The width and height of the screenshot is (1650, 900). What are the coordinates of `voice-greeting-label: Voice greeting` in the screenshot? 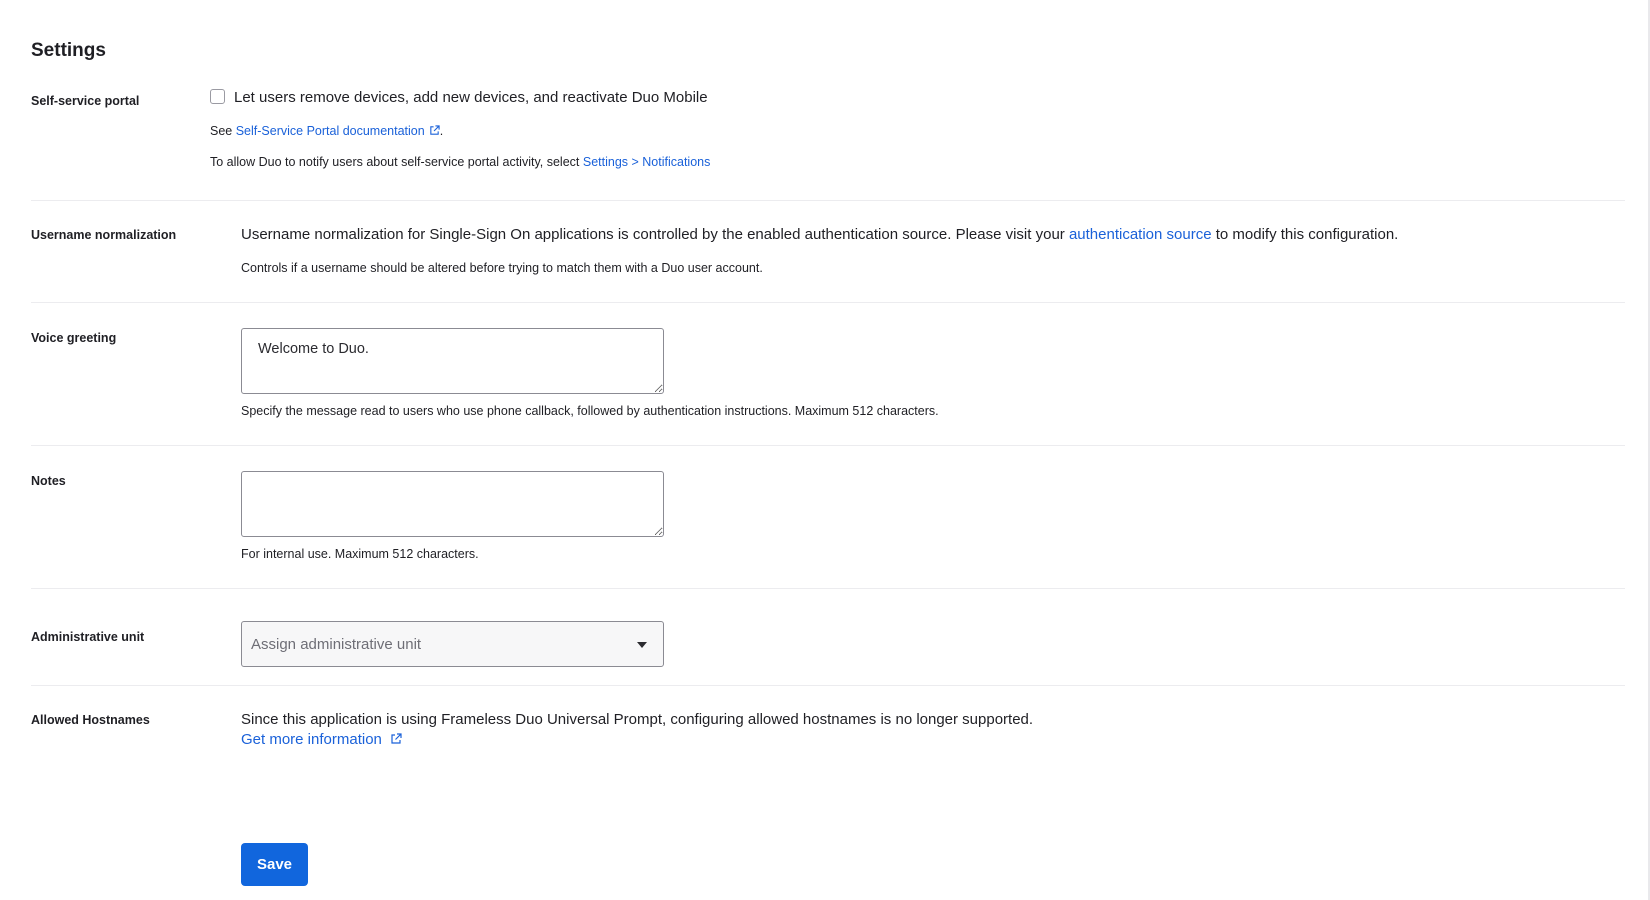 It's located at (74, 338).